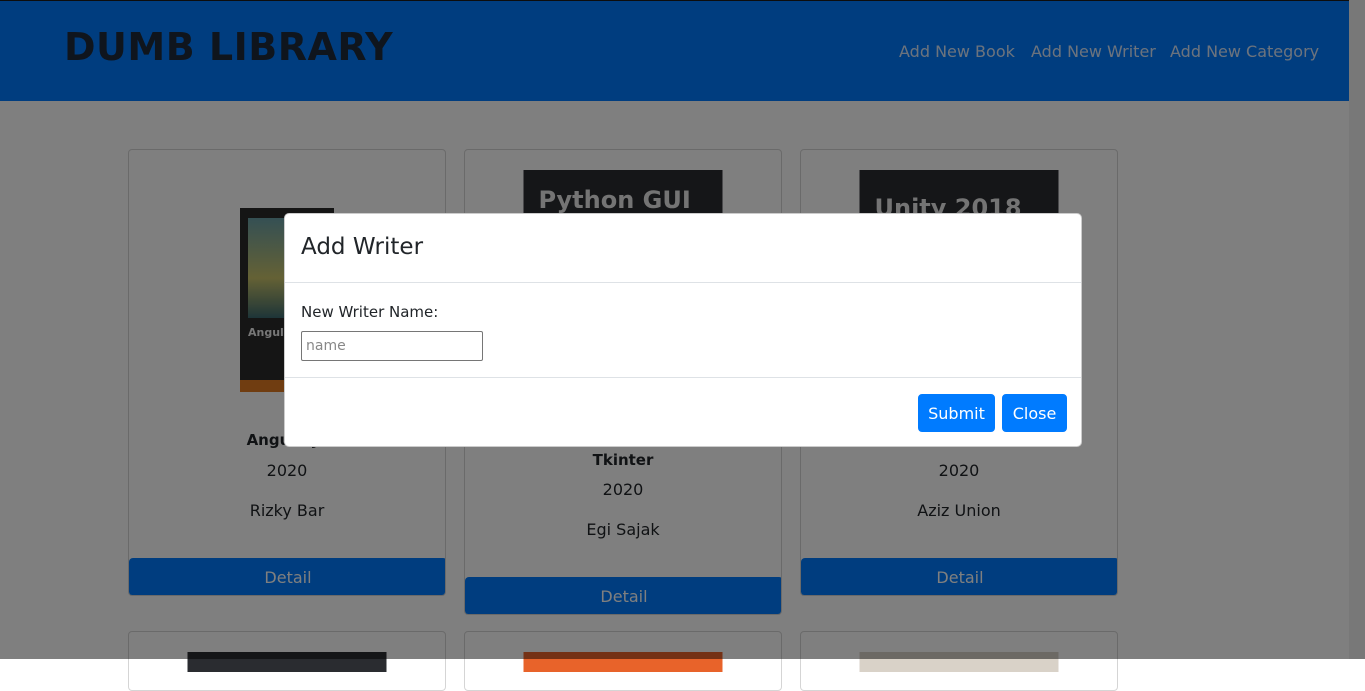 This screenshot has height=691, width=1365. I want to click on writer-name-input, so click(392, 346).